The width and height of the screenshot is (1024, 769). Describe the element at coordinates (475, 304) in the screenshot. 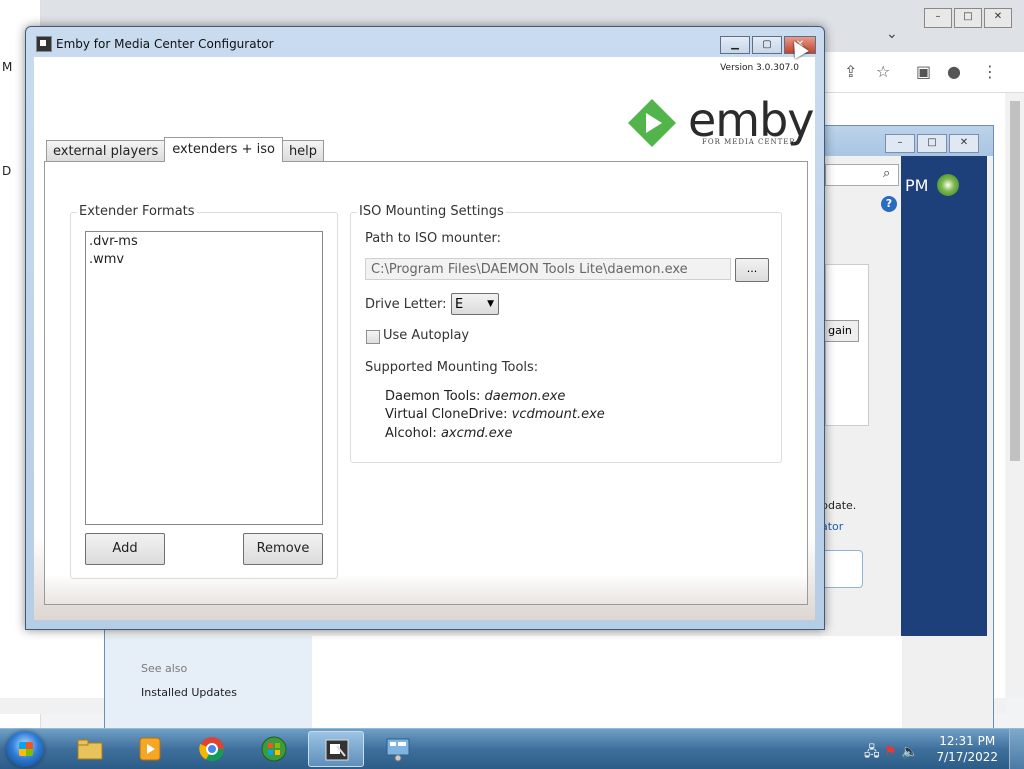

I see `drive-letter-select: E ▼` at that location.